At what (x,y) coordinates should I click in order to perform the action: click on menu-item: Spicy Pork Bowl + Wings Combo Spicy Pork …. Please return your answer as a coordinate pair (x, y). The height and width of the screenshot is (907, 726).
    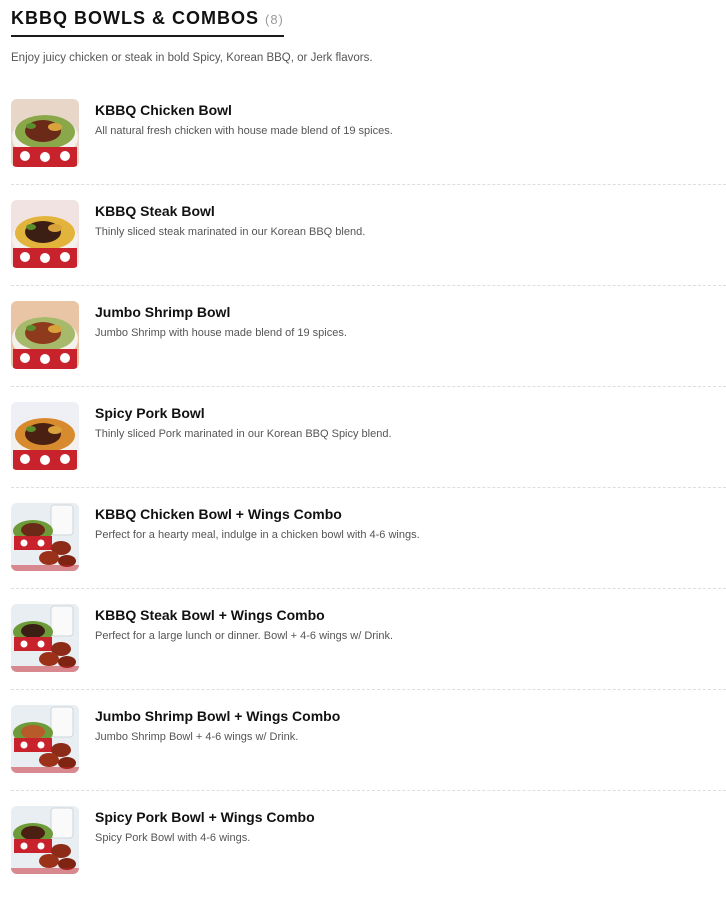
    Looking at the image, I should click on (363, 856).